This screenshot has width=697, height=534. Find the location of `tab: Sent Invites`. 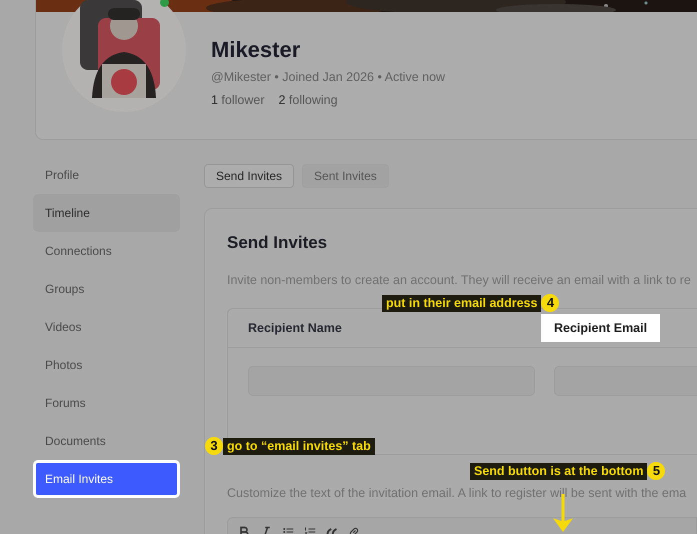

tab: Sent Invites is located at coordinates (345, 176).